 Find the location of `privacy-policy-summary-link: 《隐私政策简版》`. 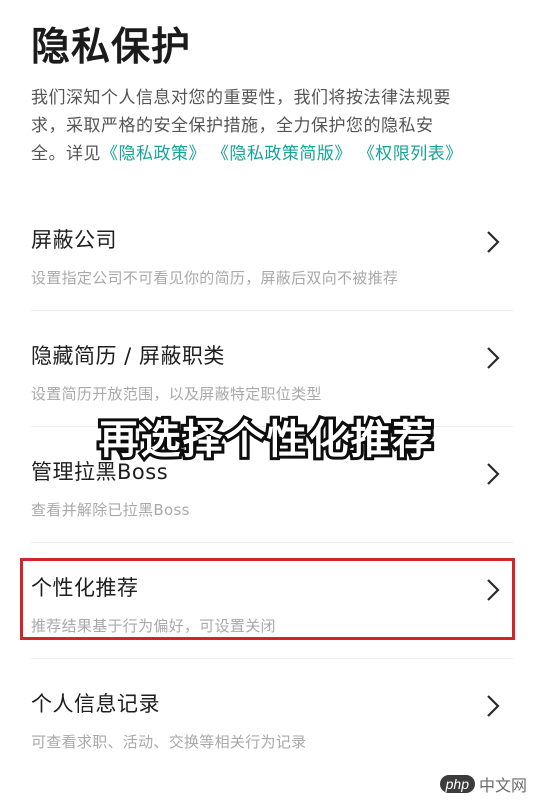

privacy-policy-summary-link: 《隐私政策简版》 is located at coordinates (282, 154).